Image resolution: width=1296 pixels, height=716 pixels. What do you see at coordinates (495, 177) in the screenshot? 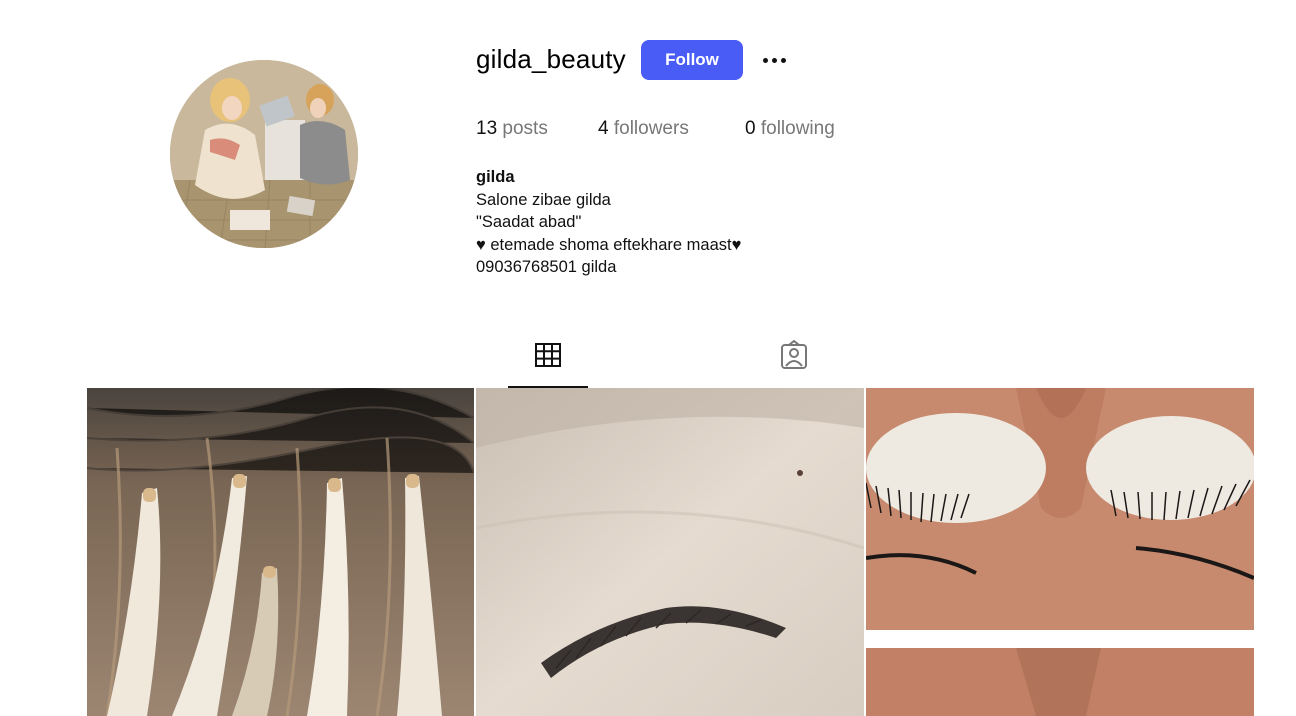
I see `full-name: gilda` at bounding box center [495, 177].